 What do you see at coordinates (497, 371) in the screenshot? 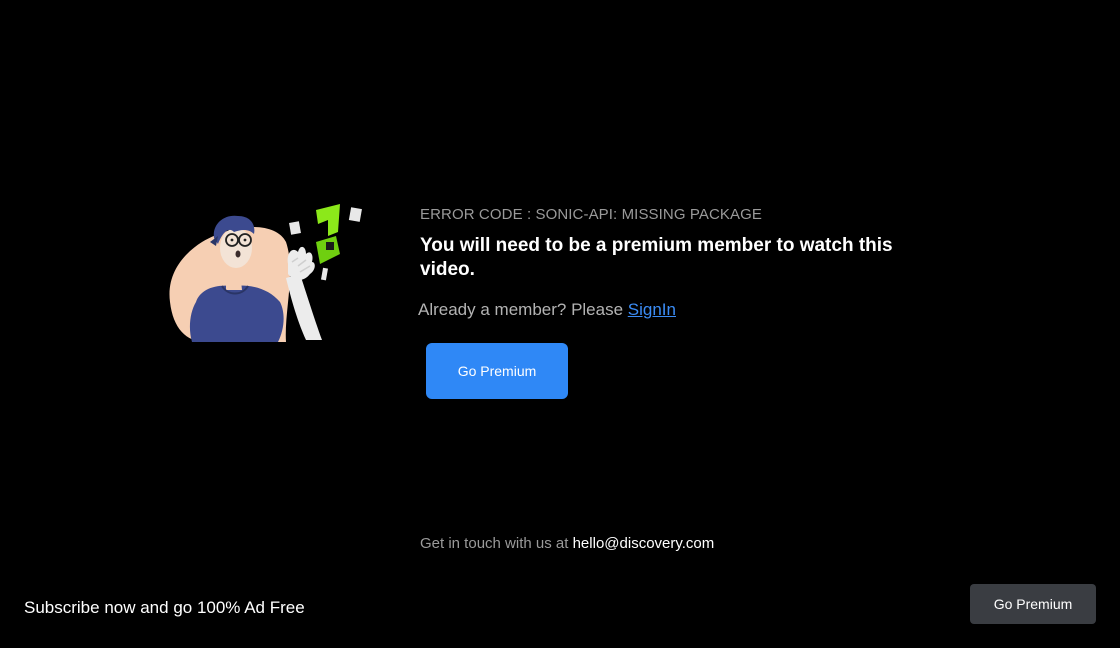
I see `go-premium-button: Go Premium` at bounding box center [497, 371].